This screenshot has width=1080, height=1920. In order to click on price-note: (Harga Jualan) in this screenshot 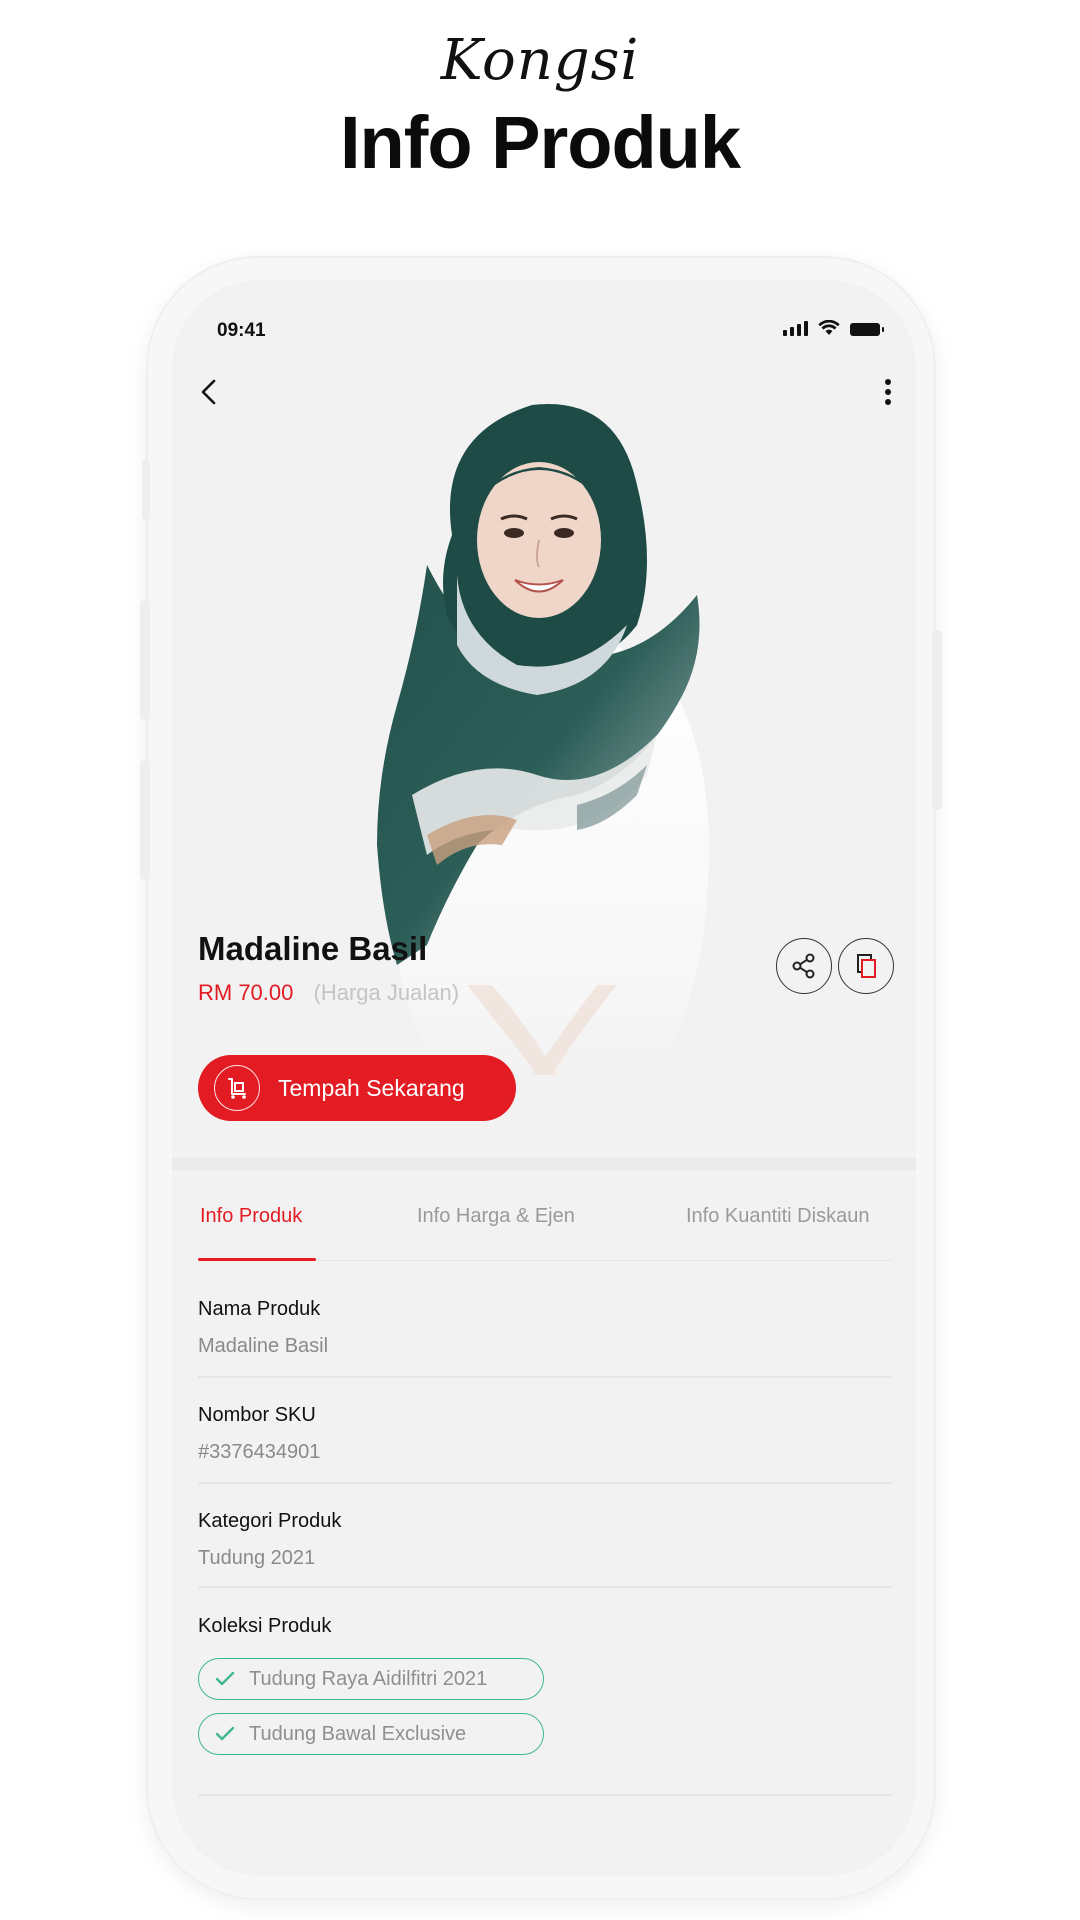, I will do `click(386, 992)`.